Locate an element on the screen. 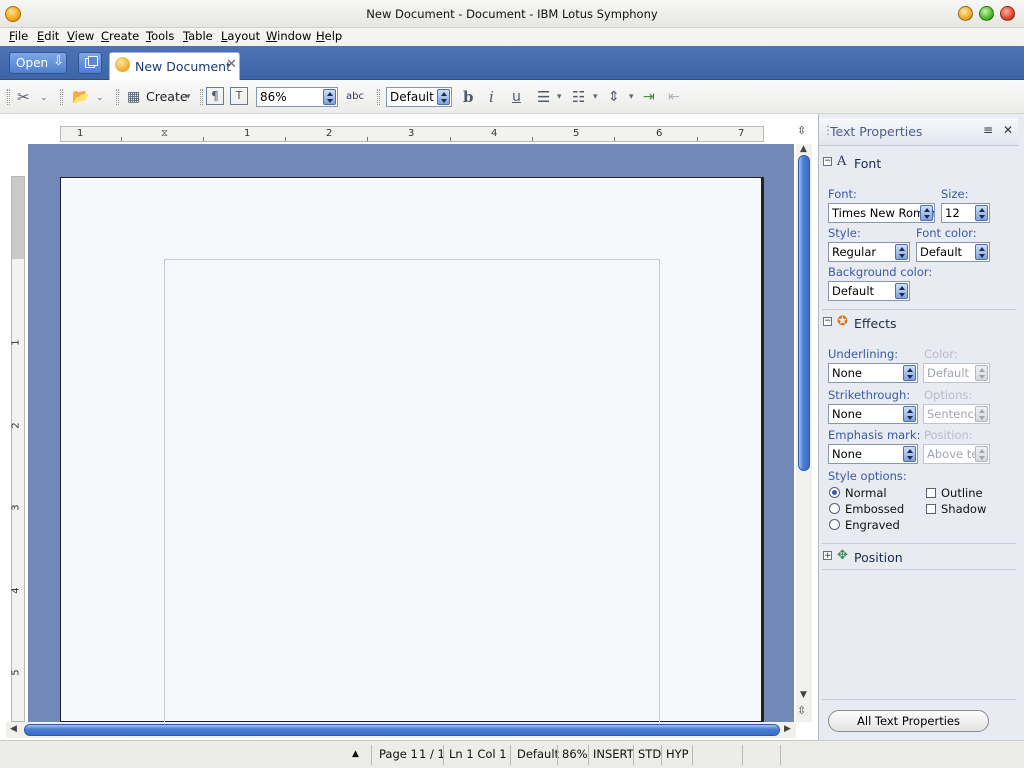 Image resolution: width=1024 pixels, height=768 pixels. decrease-indent-icon: ⇤ is located at coordinates (674, 97).